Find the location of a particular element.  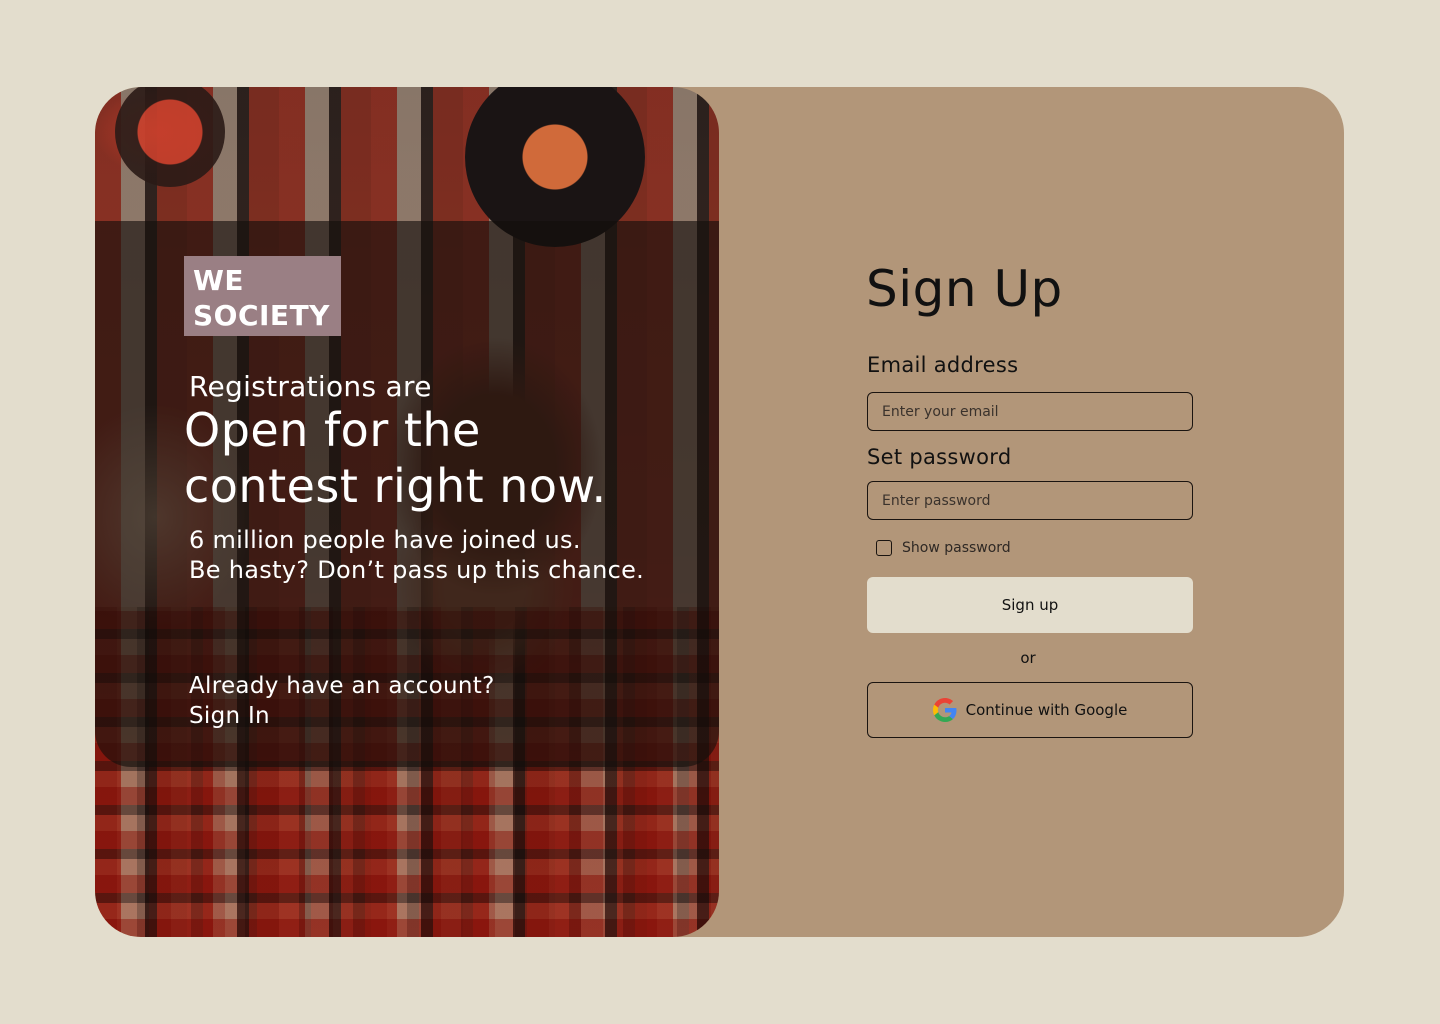

email-label: Email address is located at coordinates (943, 365).